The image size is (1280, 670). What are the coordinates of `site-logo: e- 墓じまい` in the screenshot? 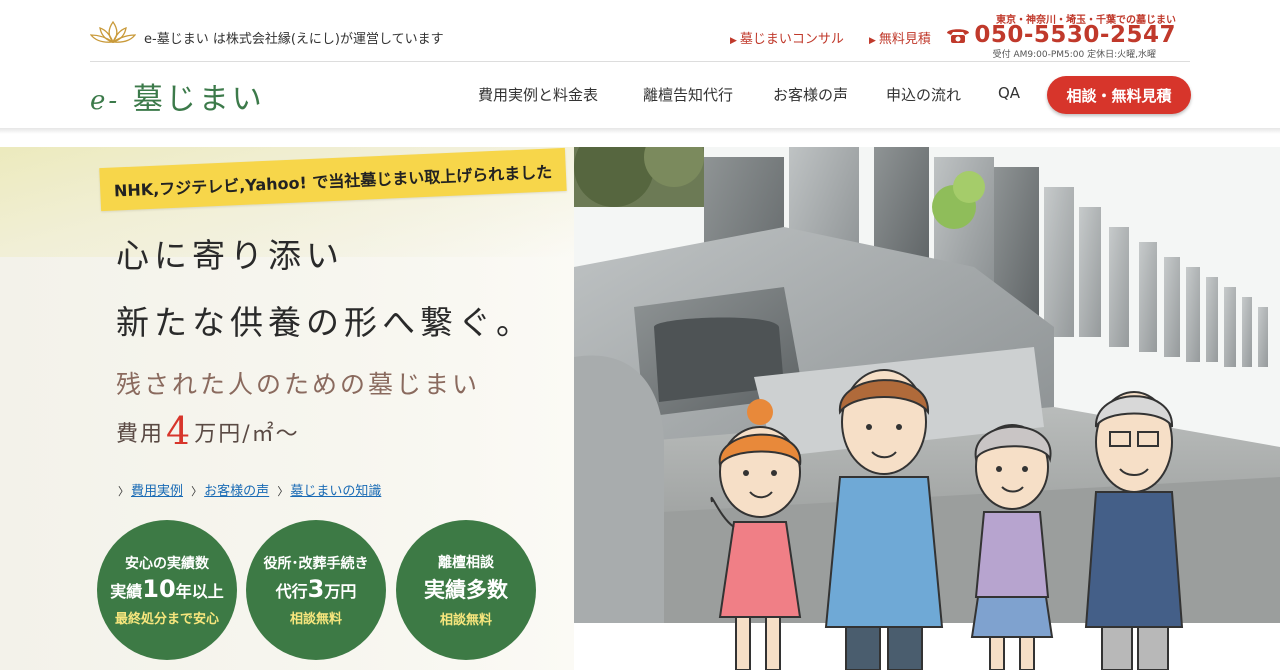 It's located at (177, 96).